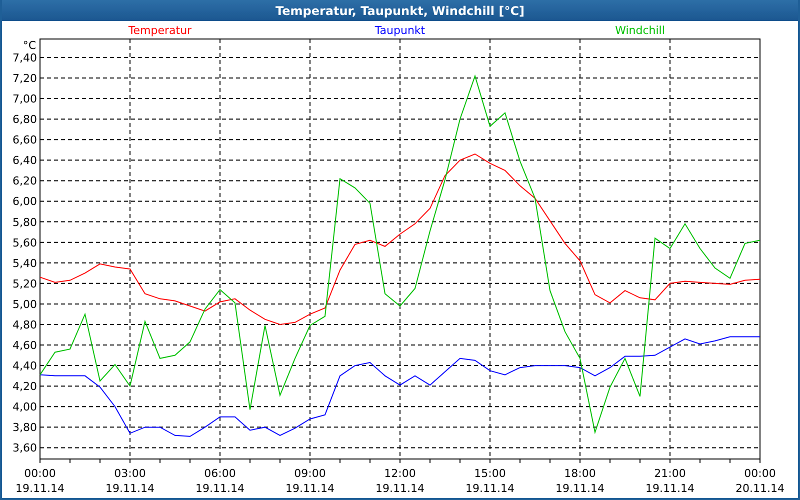 The width and height of the screenshot is (800, 500). Describe the element at coordinates (24, 263) in the screenshot. I see `y-tick-label: 5,40` at that location.